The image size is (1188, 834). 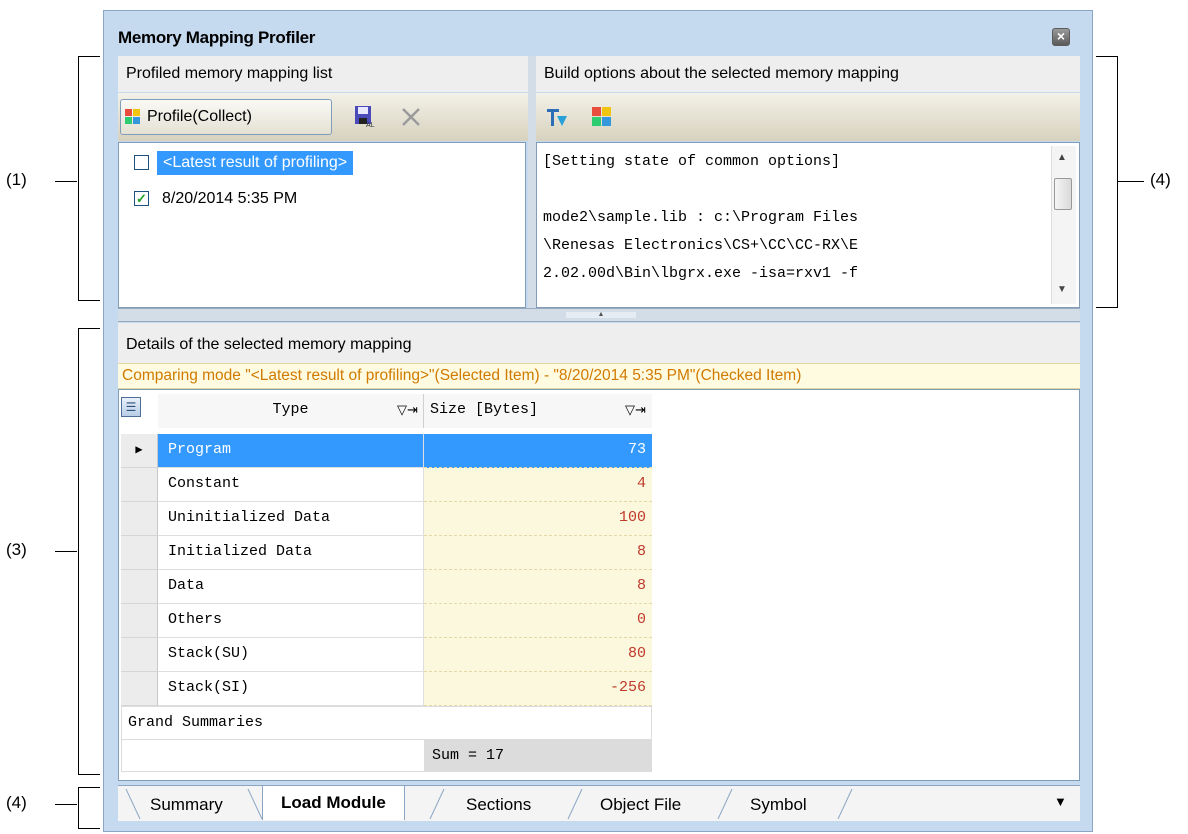 What do you see at coordinates (291, 451) in the screenshot?
I see `table-row-type: Program` at bounding box center [291, 451].